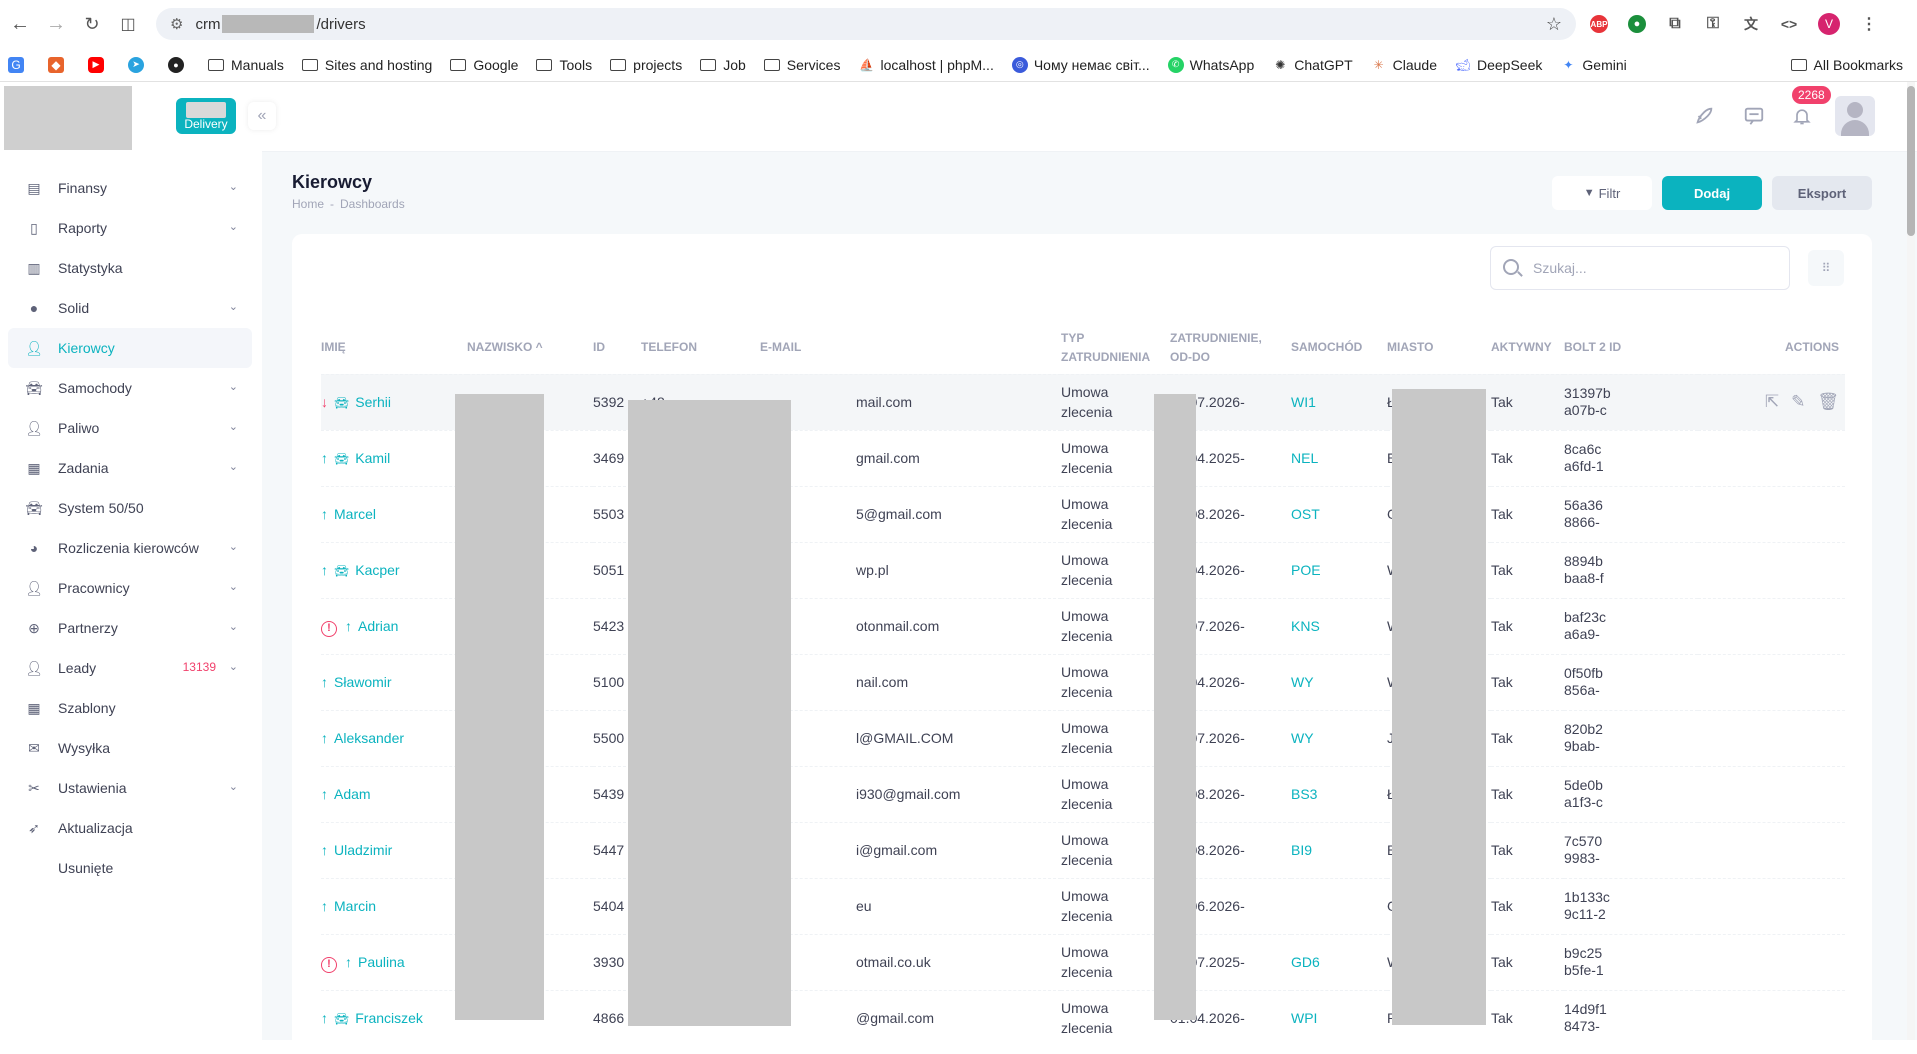  Describe the element at coordinates (1869, 24) in the screenshot. I see `menu-kebab-icon: ⋮` at that location.